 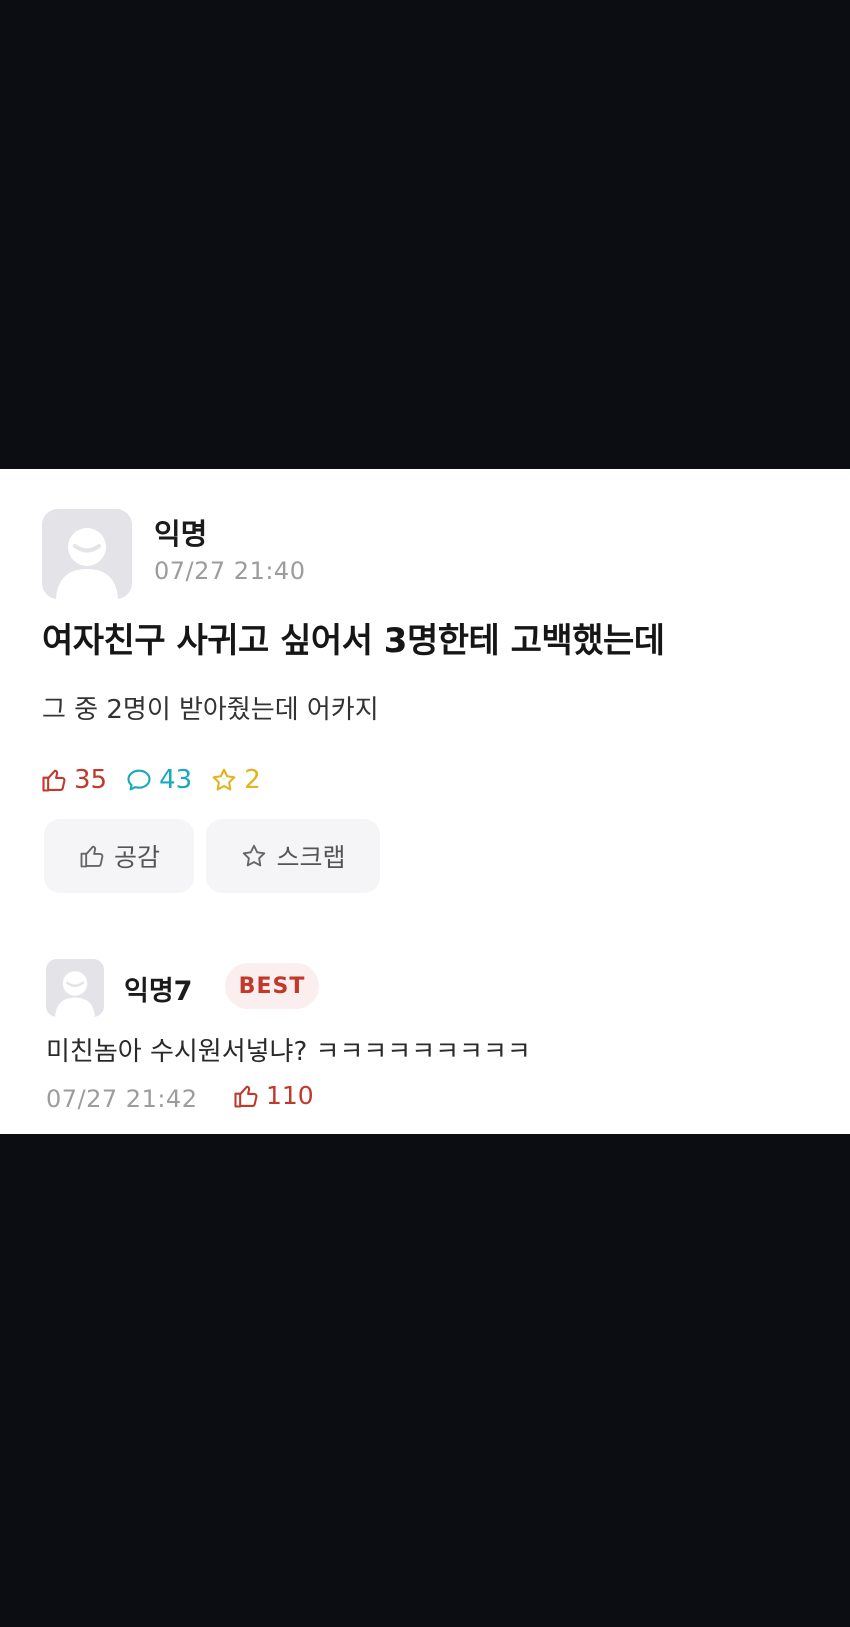 I want to click on post-author-avatar, so click(x=87, y=554).